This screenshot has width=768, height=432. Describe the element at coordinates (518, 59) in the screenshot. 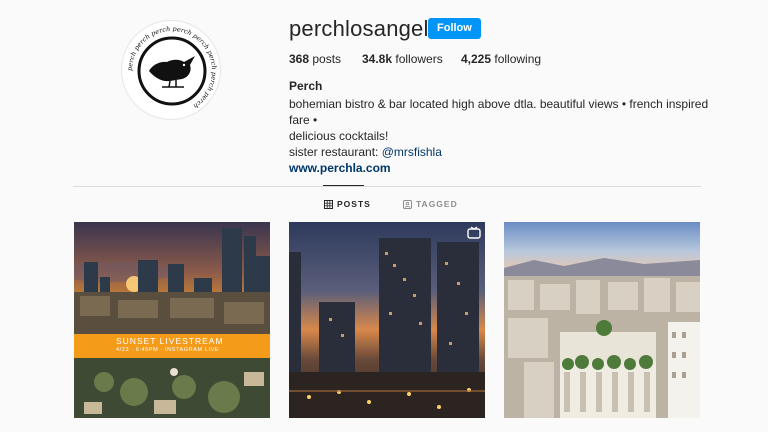

I see `following-label: following` at that location.